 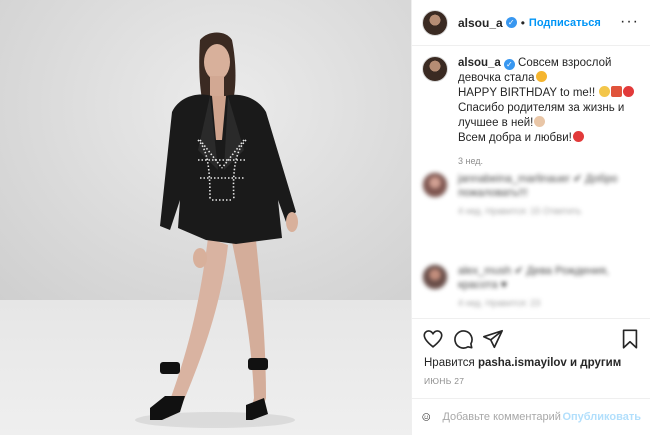 I want to click on caption-avatar, so click(x=435, y=69).